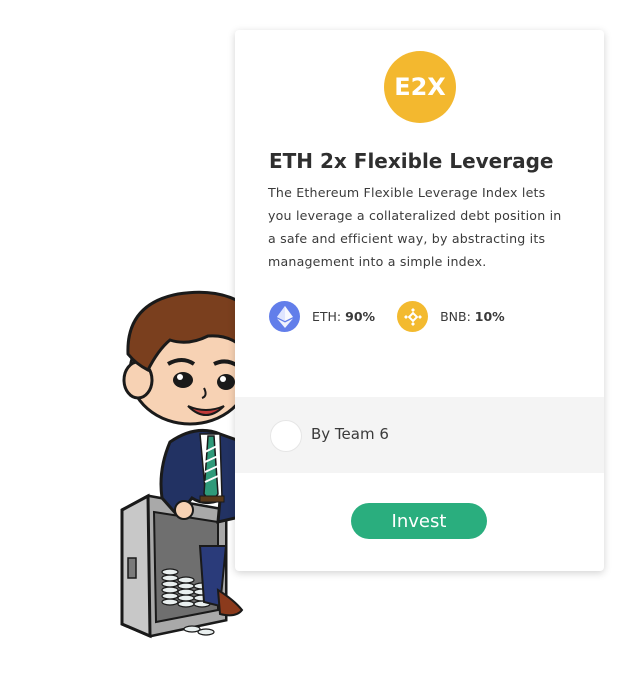 The image size is (638, 679). Describe the element at coordinates (284, 316) in the screenshot. I see `ethereum-icon` at that location.